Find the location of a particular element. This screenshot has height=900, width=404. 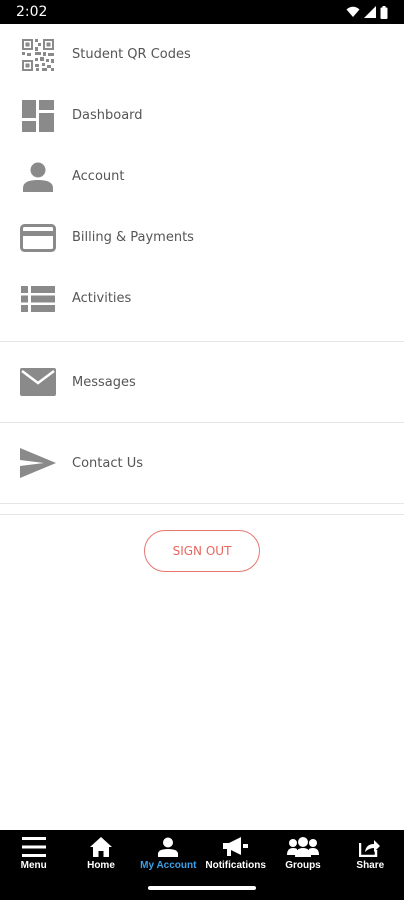

groups-icon is located at coordinates (302, 847).